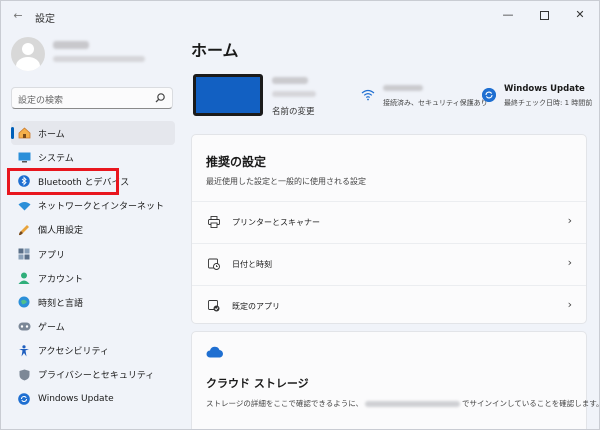  What do you see at coordinates (489, 95) in the screenshot?
I see `update-status-icon` at bounding box center [489, 95].